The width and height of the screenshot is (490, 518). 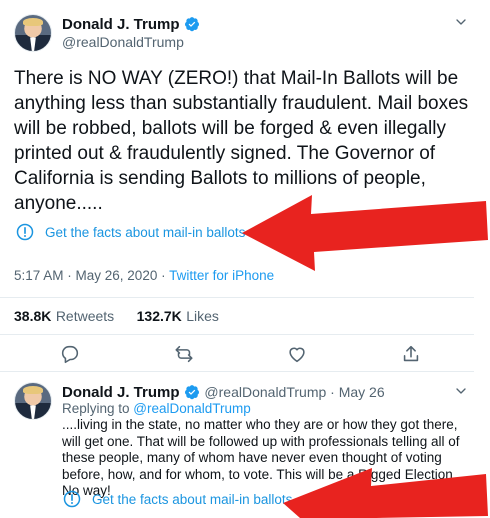 I want to click on retweets-label: Retweets, so click(x=85, y=316).